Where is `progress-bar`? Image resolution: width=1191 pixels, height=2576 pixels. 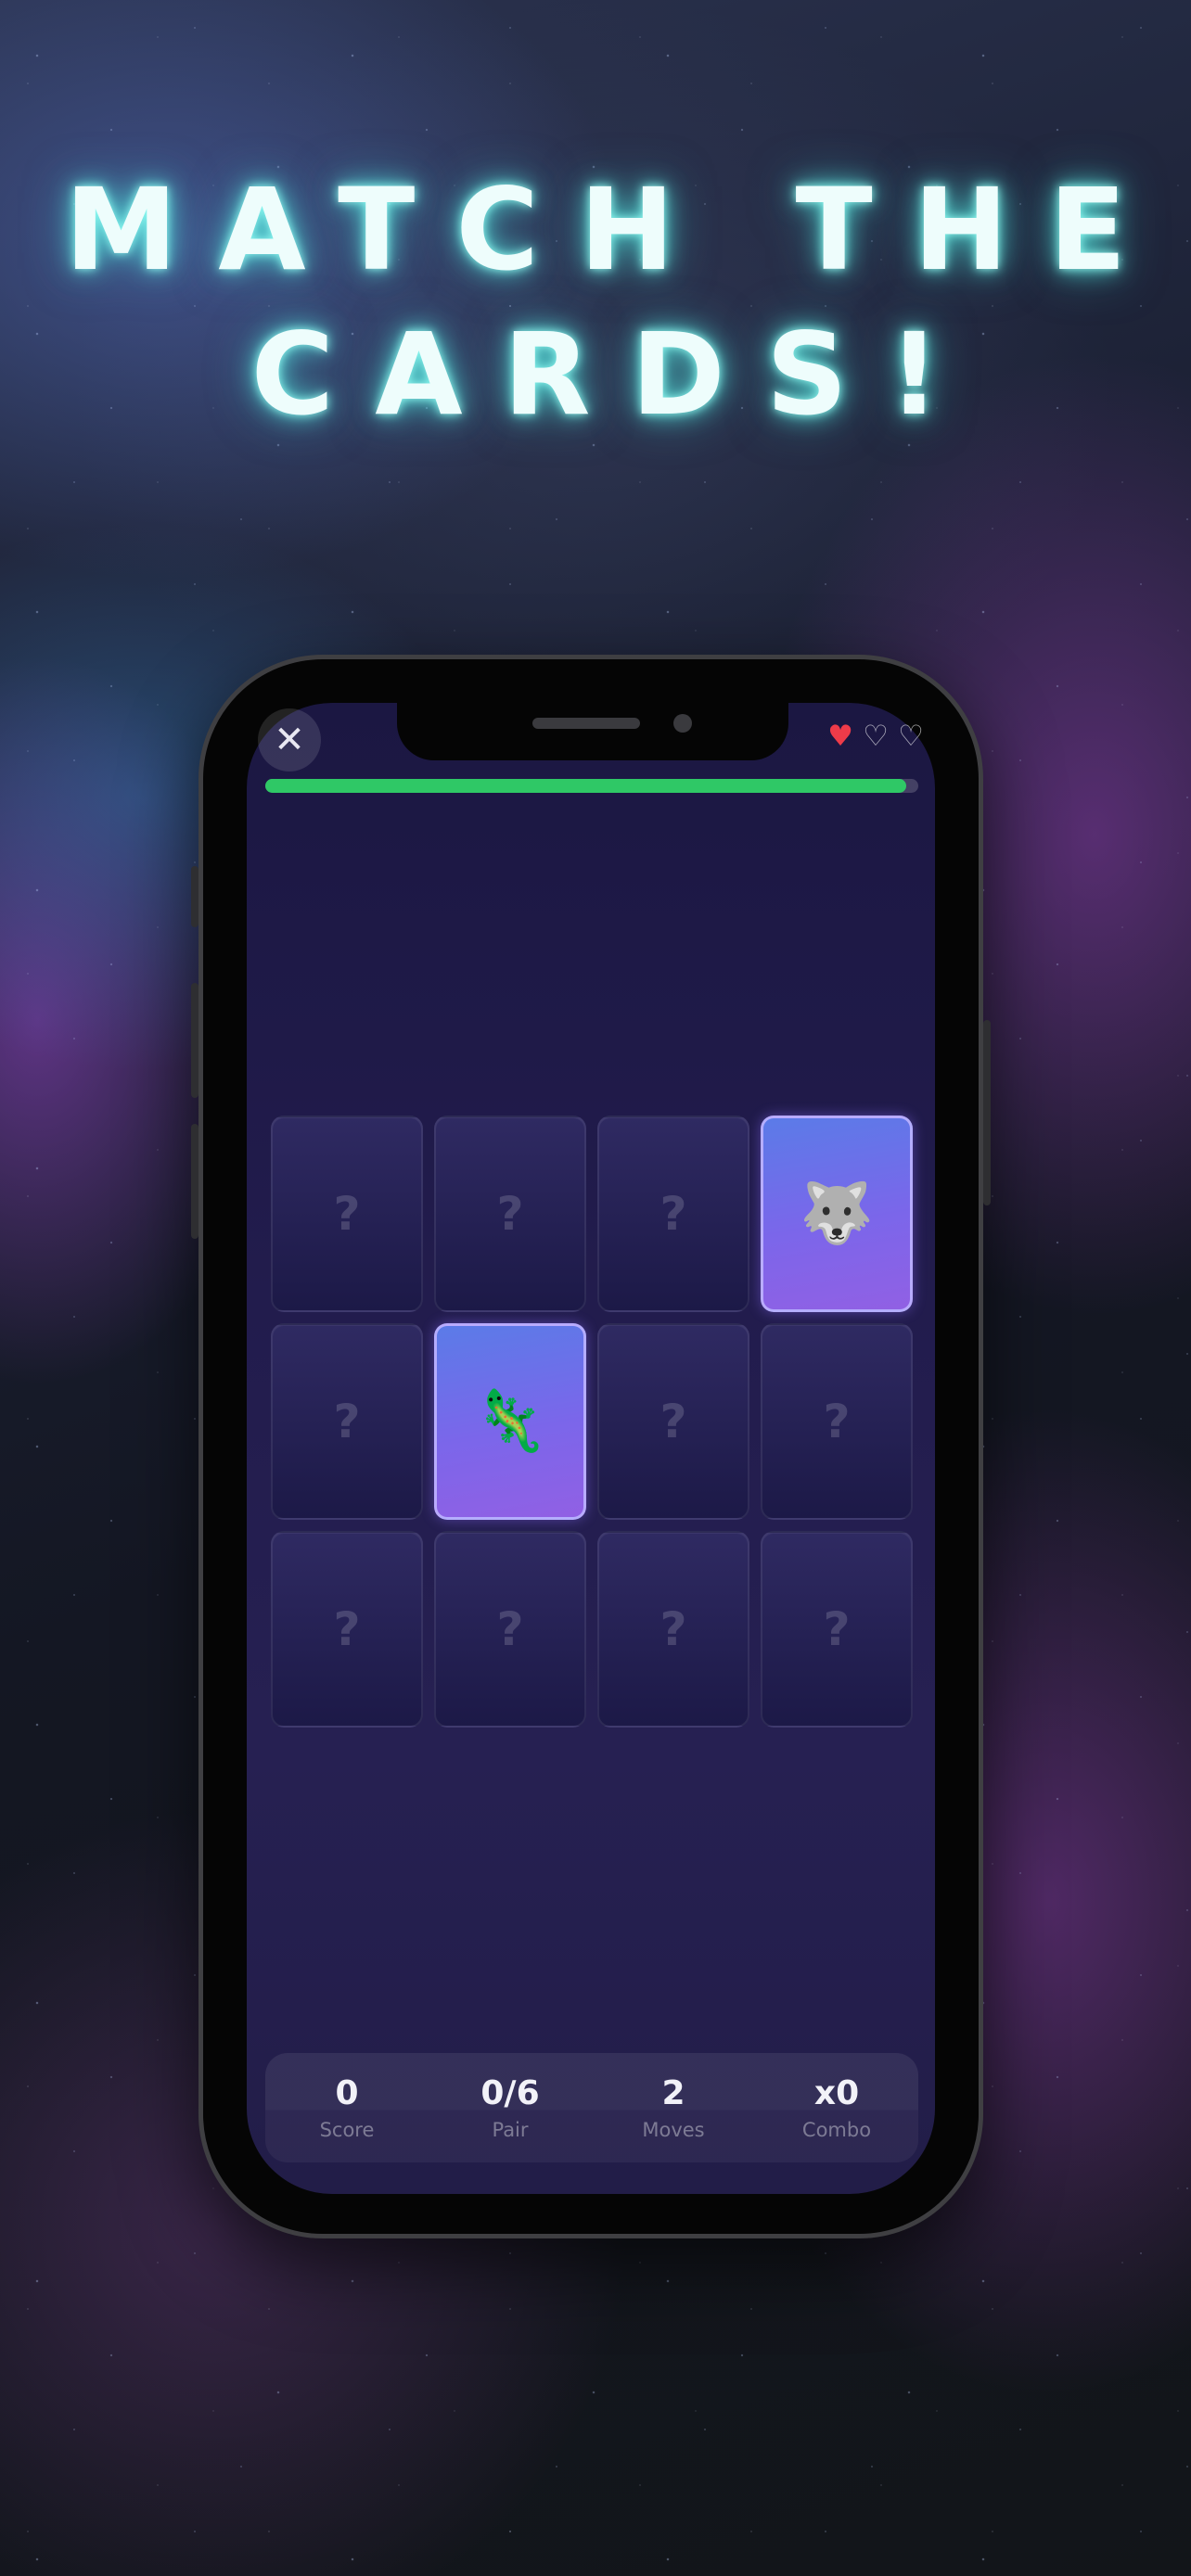
progress-bar is located at coordinates (591, 786).